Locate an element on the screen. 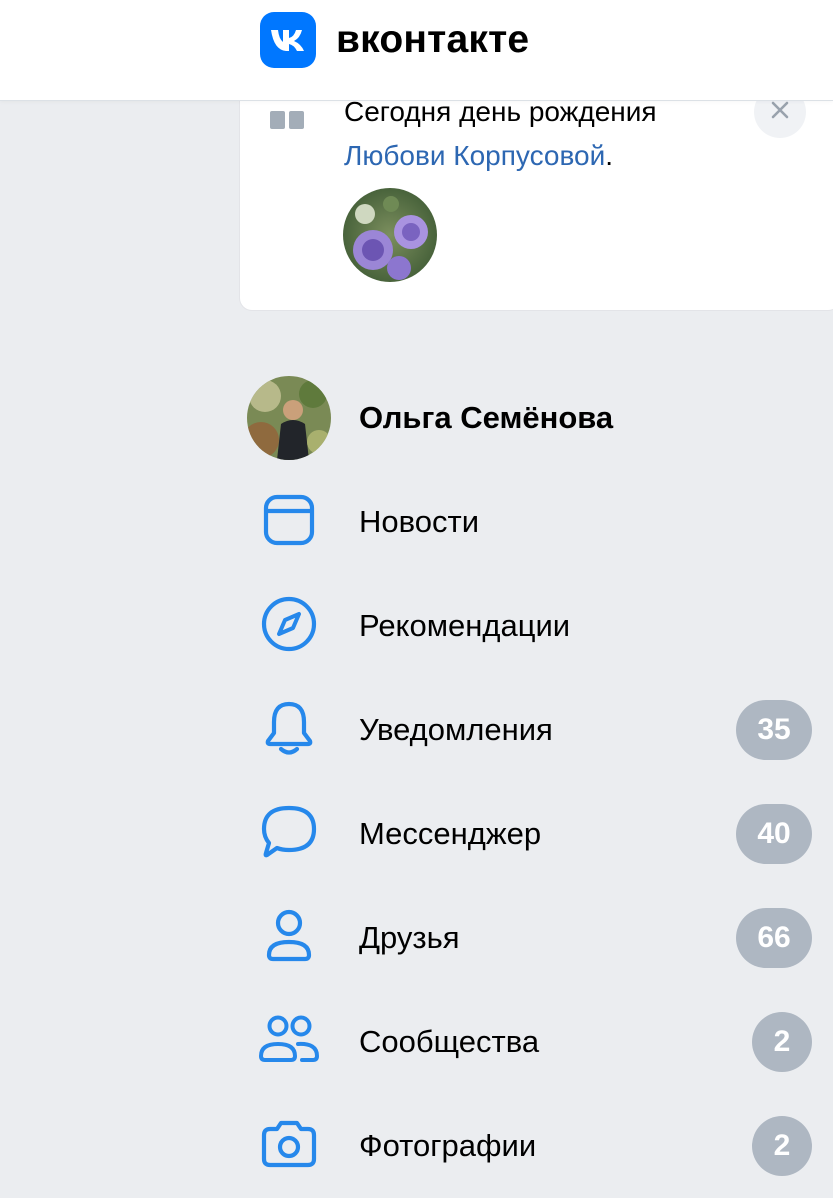 The width and height of the screenshot is (833, 1198). notifications-count-badge: 35 is located at coordinates (774, 730).